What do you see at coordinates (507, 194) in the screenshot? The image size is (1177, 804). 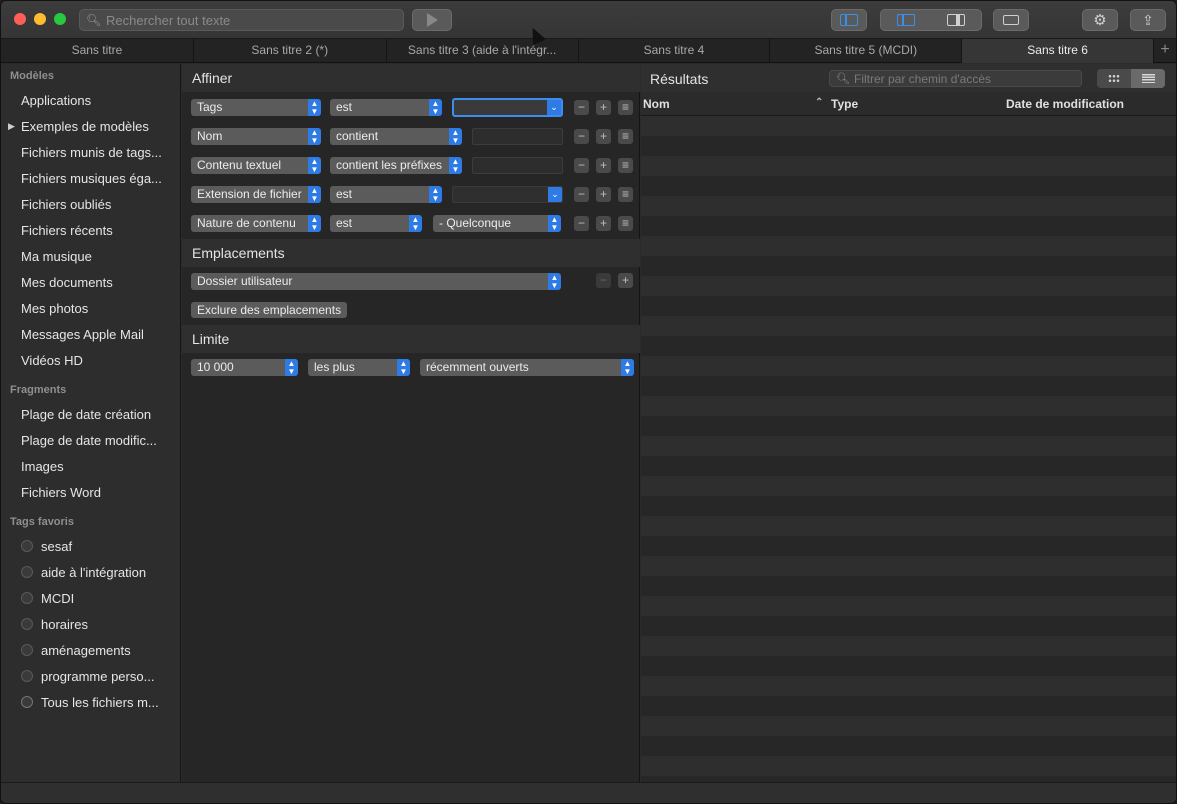 I see `extension-value-combobox: ⌄` at bounding box center [507, 194].